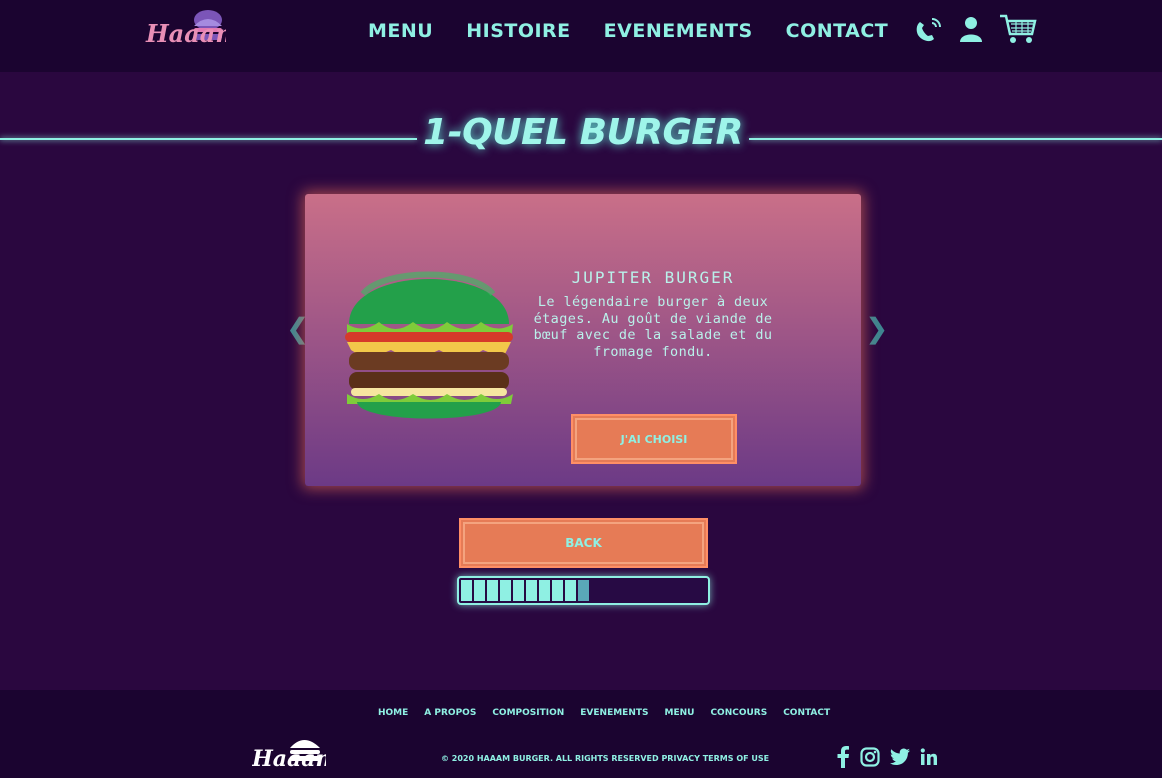  What do you see at coordinates (528, 713) in the screenshot?
I see `footer-nav-composition: COMPOSITION` at bounding box center [528, 713].